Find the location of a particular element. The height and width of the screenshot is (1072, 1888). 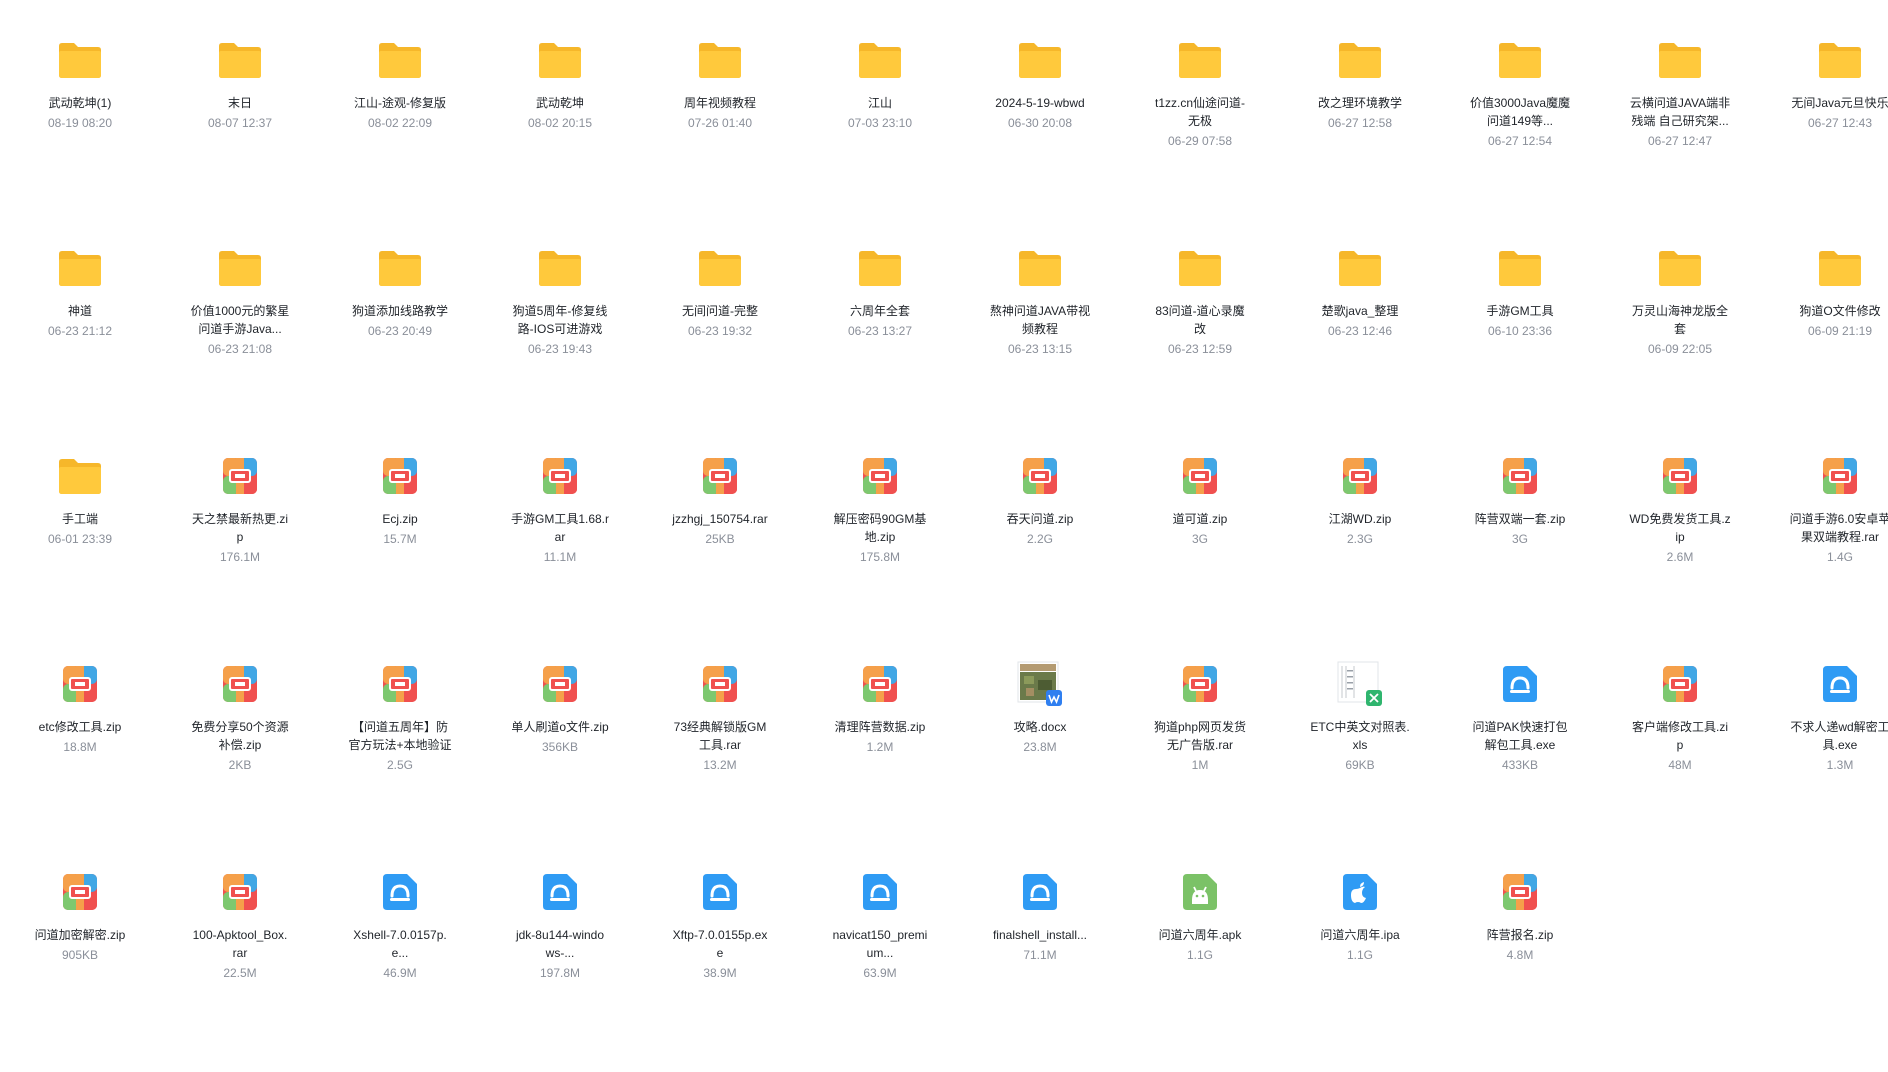

file-item-folder: 狗道O文件修改 06-09 21:19 is located at coordinates (1824, 344).